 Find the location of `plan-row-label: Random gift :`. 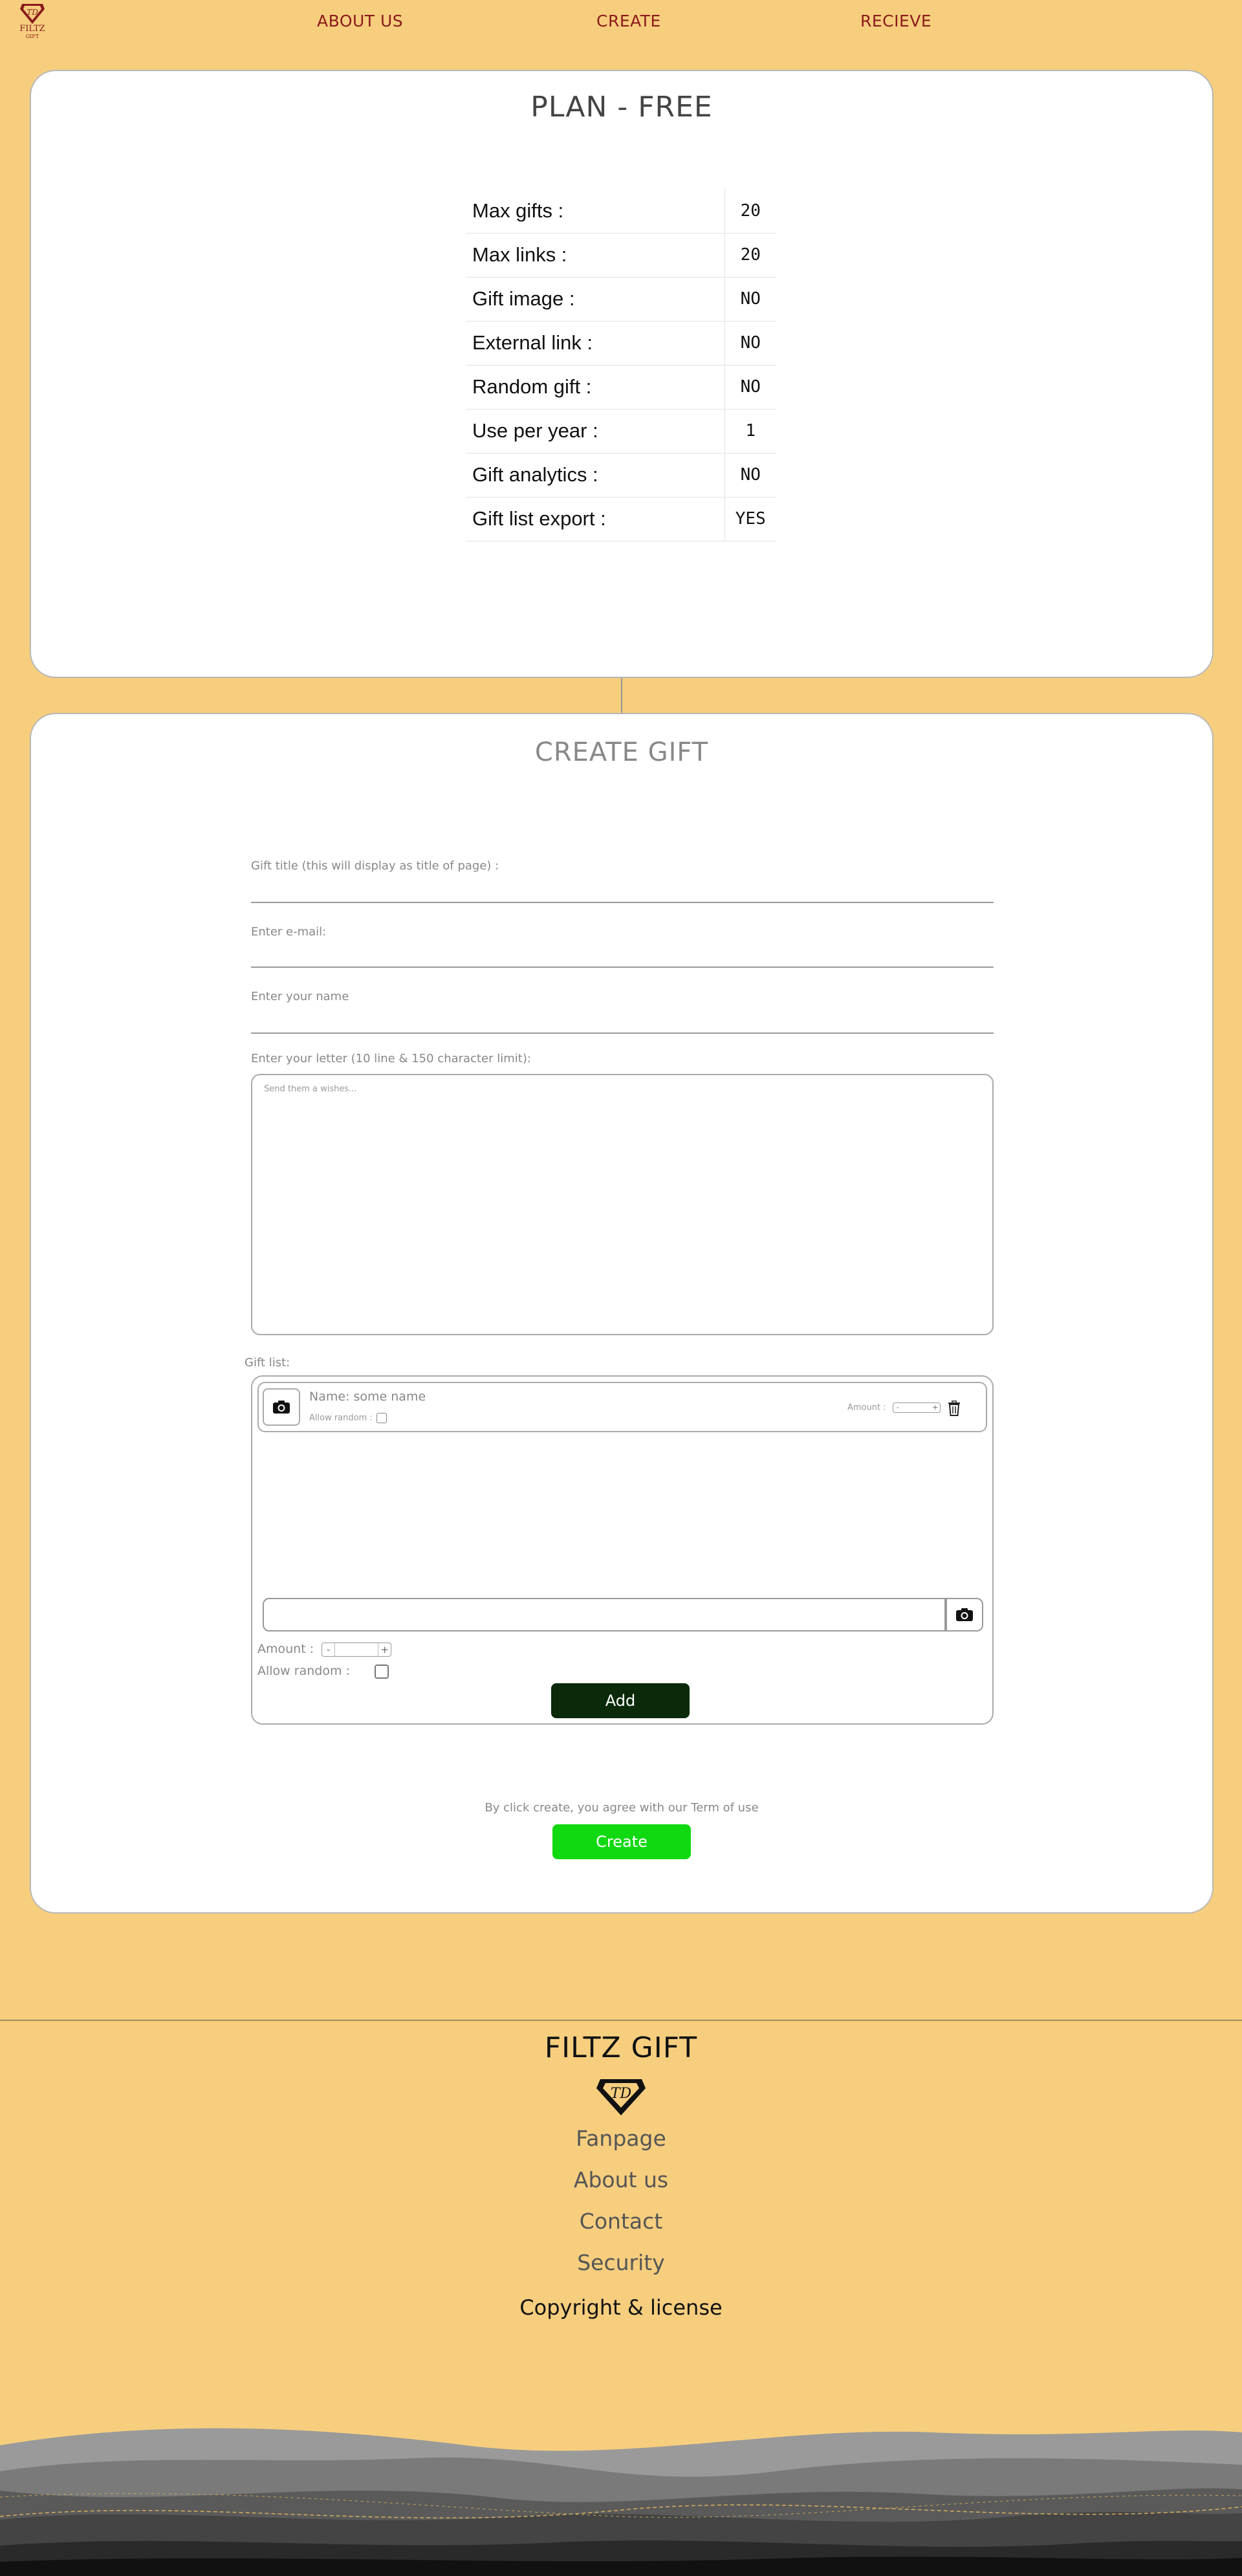

plan-row-label: Random gift : is located at coordinates (595, 387).